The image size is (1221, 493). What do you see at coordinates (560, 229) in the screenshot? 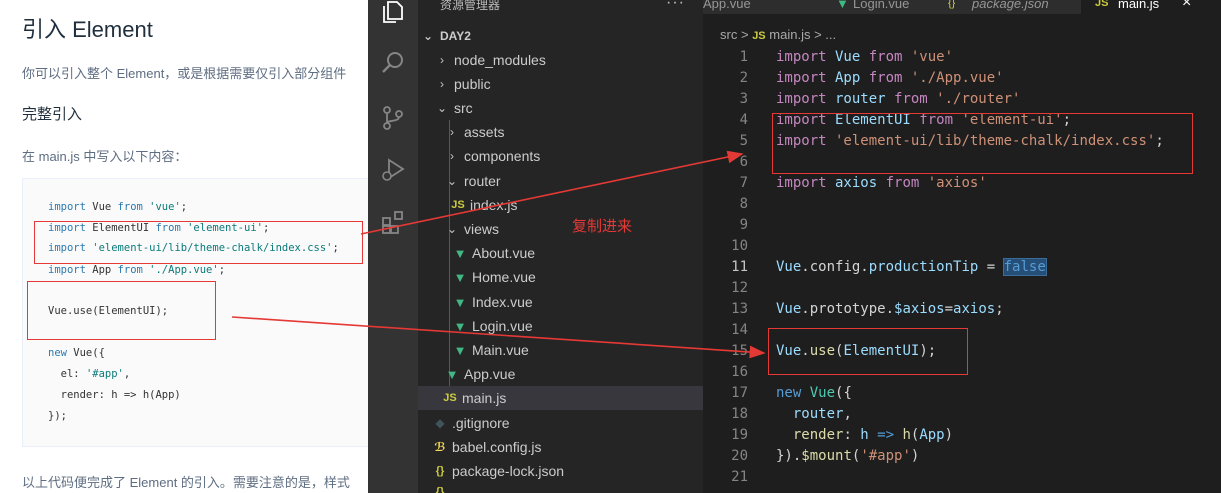
I see `tree-folder-views: ⌄ views` at bounding box center [560, 229].